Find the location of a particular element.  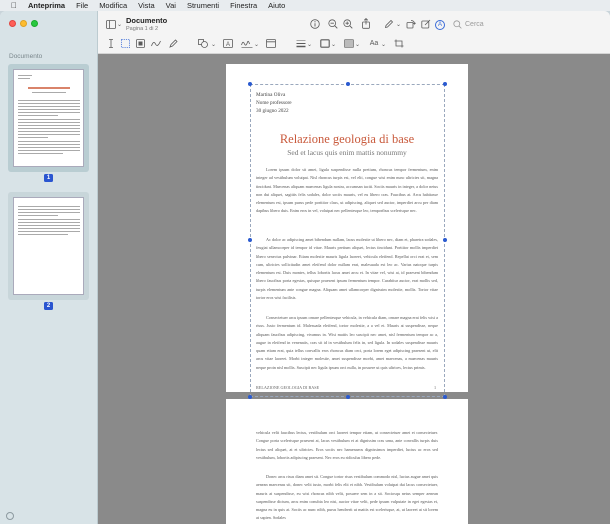

markup-mode-icon: A is located at coordinates (440, 25).